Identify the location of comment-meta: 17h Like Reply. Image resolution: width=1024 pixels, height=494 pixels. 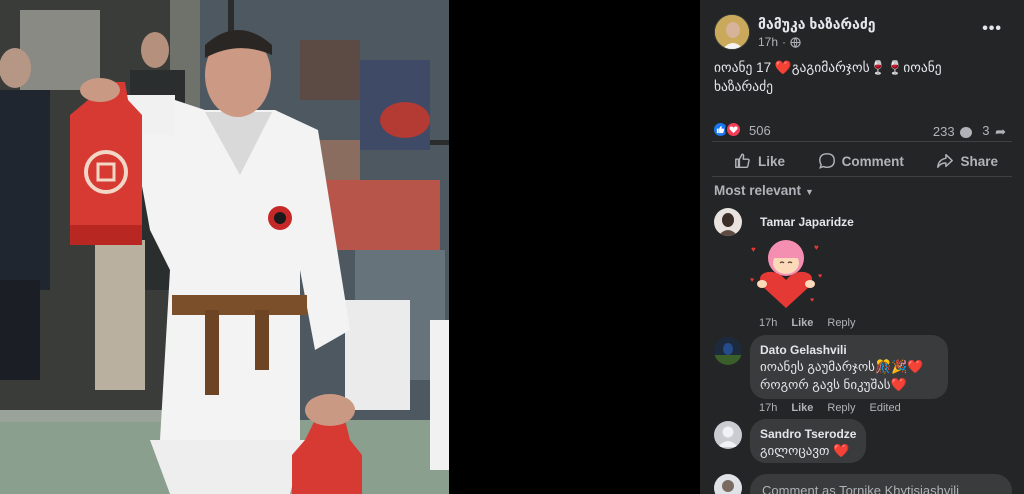
(807, 323).